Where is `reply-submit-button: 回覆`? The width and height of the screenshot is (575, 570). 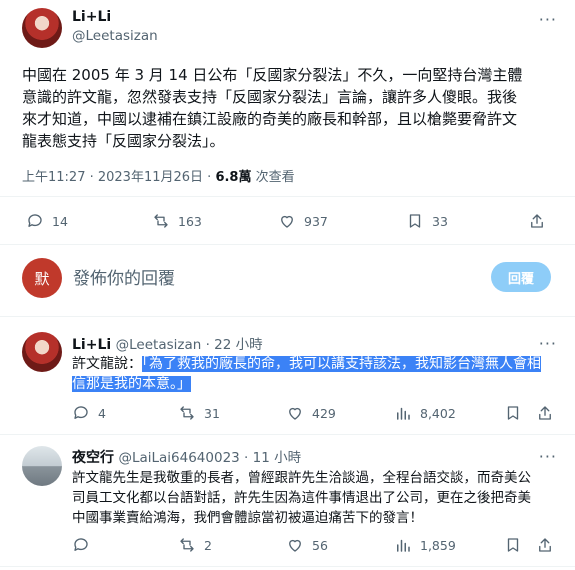 reply-submit-button: 回覆 is located at coordinates (521, 277).